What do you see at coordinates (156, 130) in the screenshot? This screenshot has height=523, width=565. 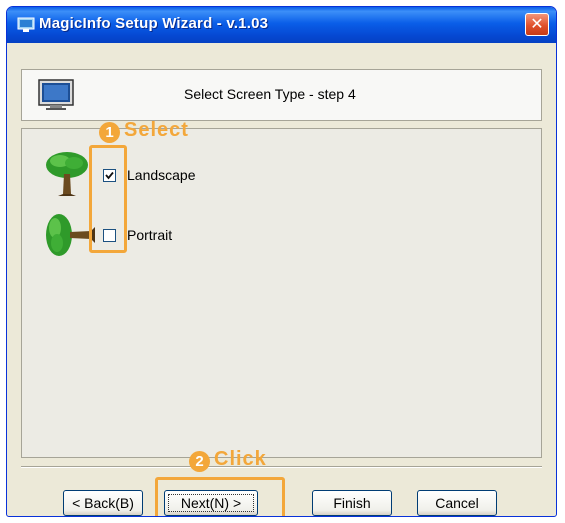 I see `select-annotation-text: Select` at bounding box center [156, 130].